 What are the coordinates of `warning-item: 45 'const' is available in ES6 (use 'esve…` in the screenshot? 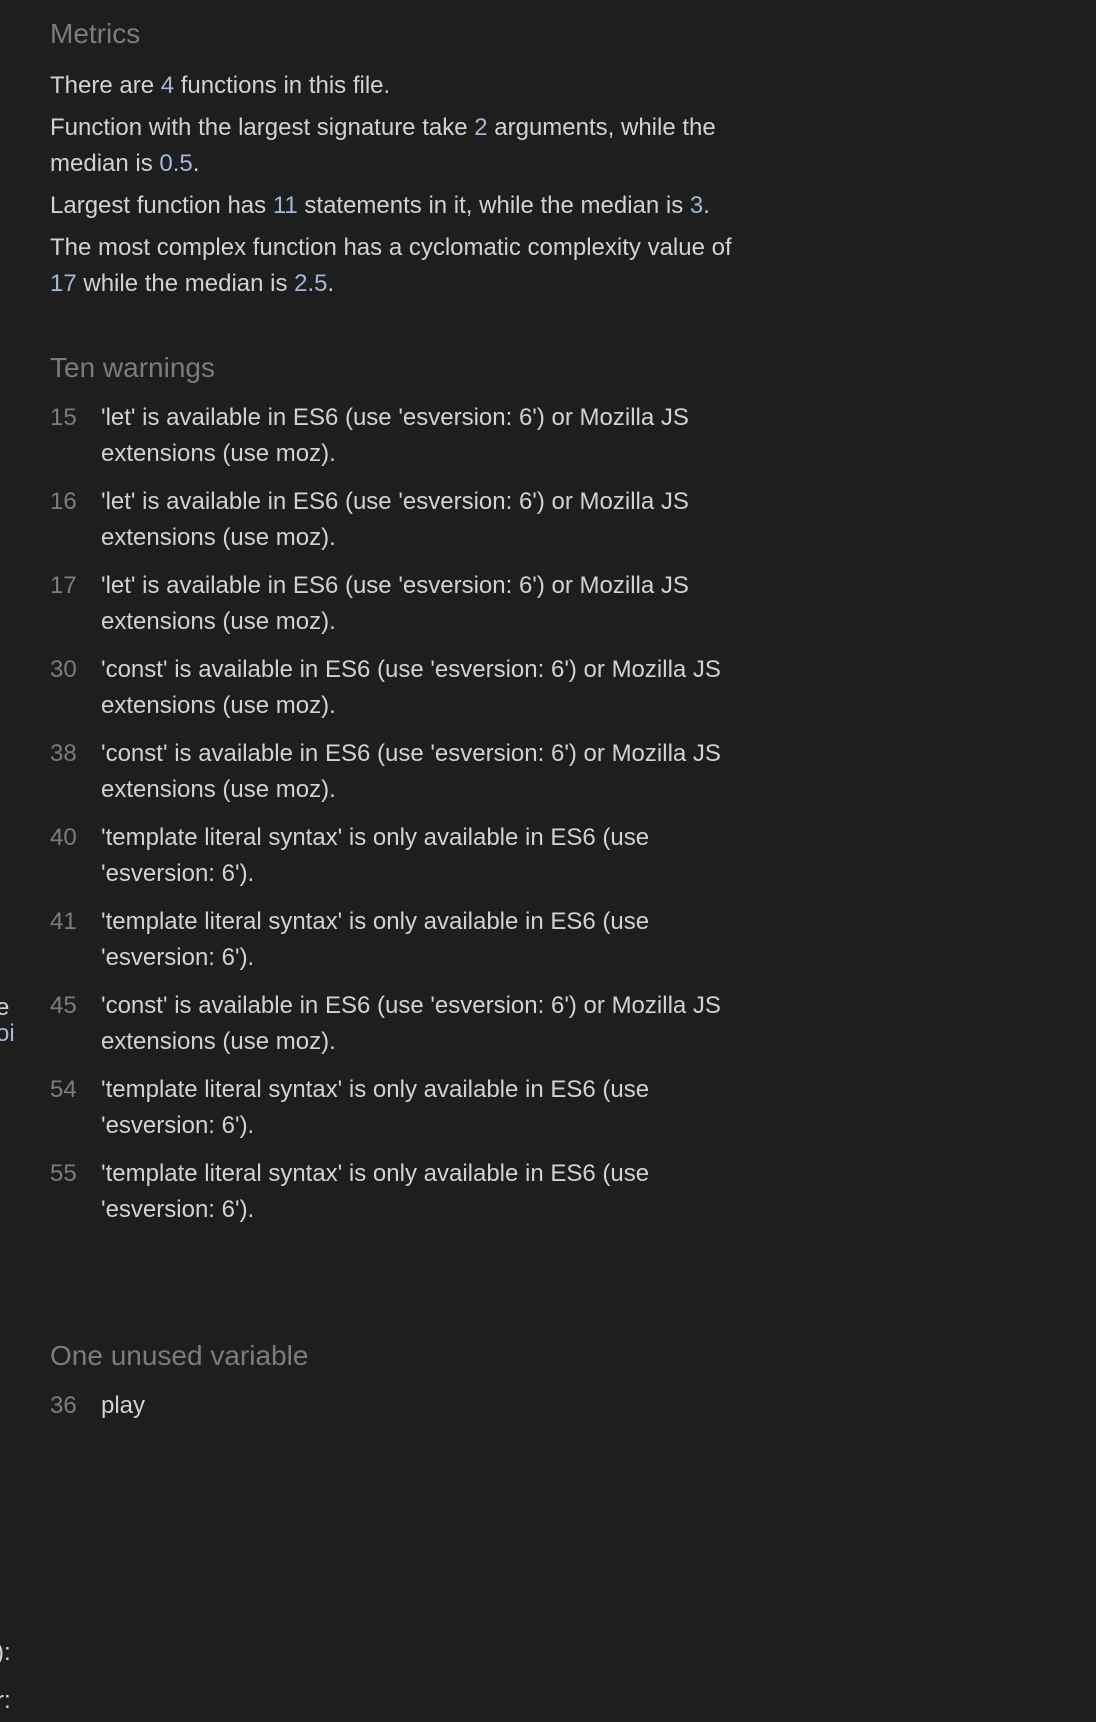 It's located at (405, 1024).